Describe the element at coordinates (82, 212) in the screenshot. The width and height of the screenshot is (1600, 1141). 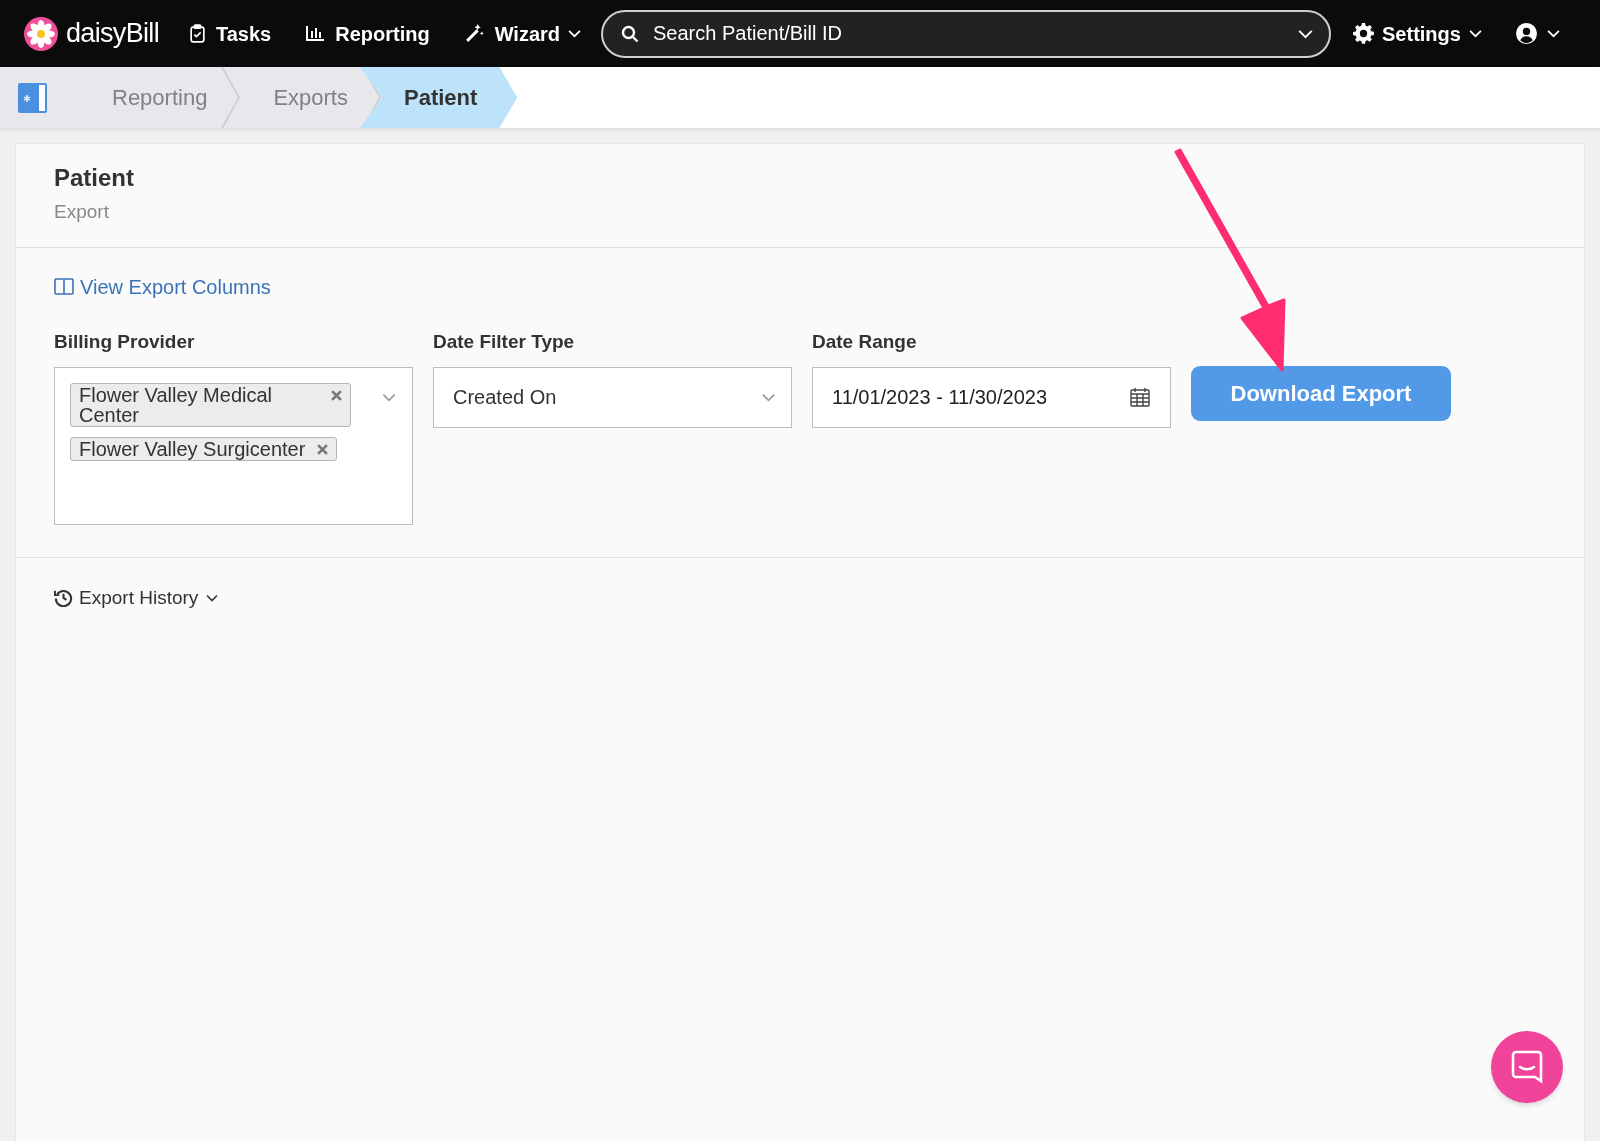
I see `page-subtitle: Export` at that location.